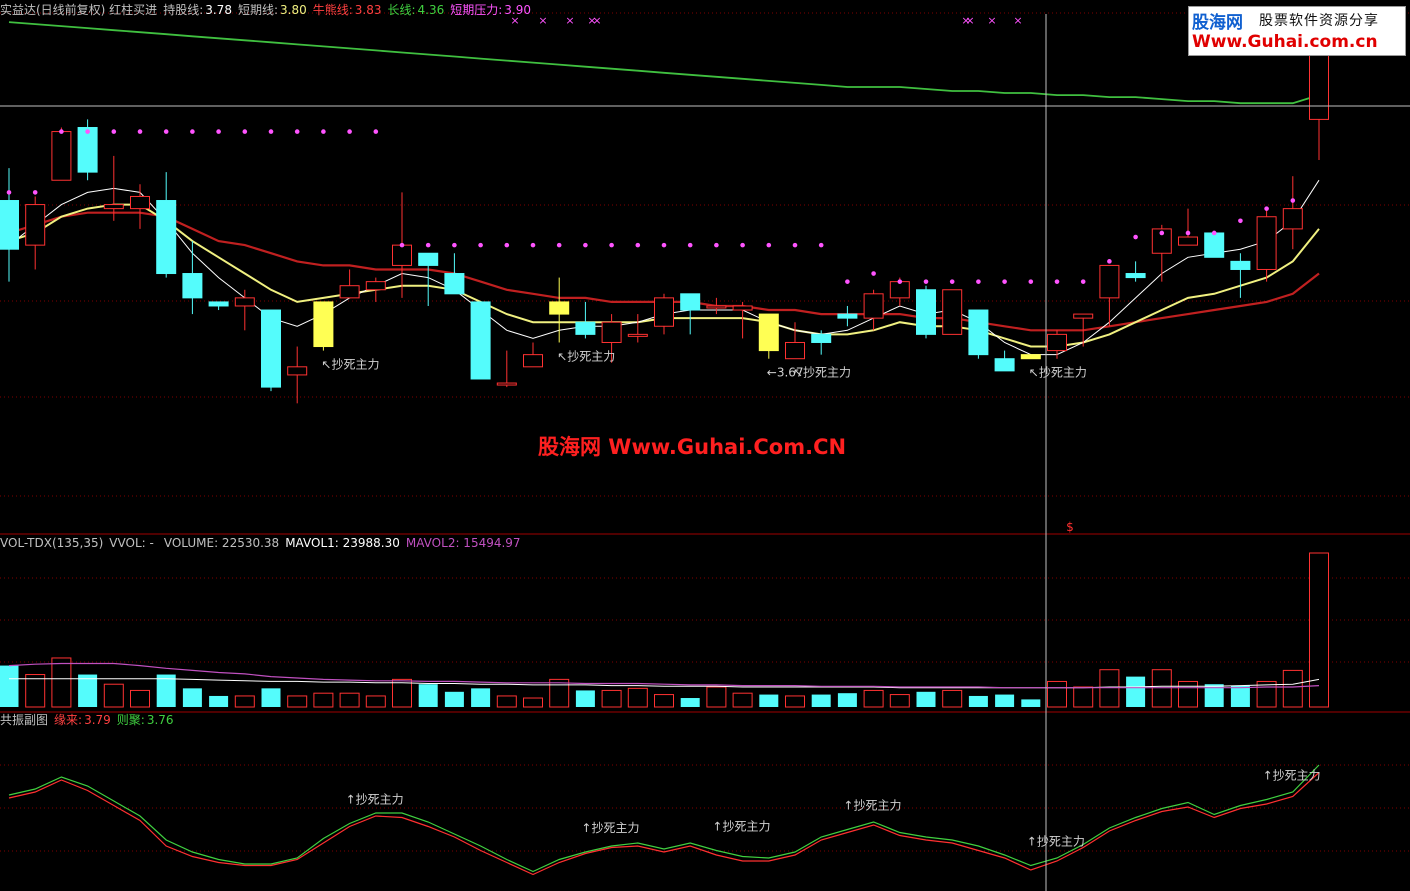  Describe the element at coordinates (1292, 776) in the screenshot. I see `oscillator-annotation: ↑抄死主力` at that location.